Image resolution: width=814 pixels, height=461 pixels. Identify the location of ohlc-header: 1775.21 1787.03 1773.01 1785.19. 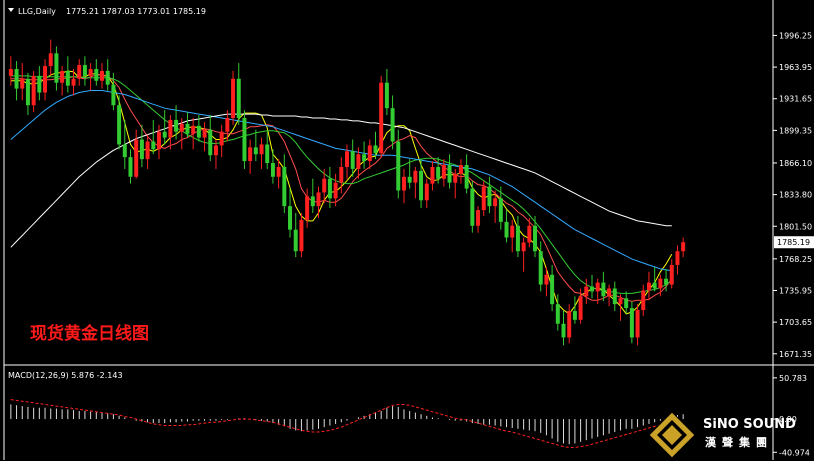
(136, 11).